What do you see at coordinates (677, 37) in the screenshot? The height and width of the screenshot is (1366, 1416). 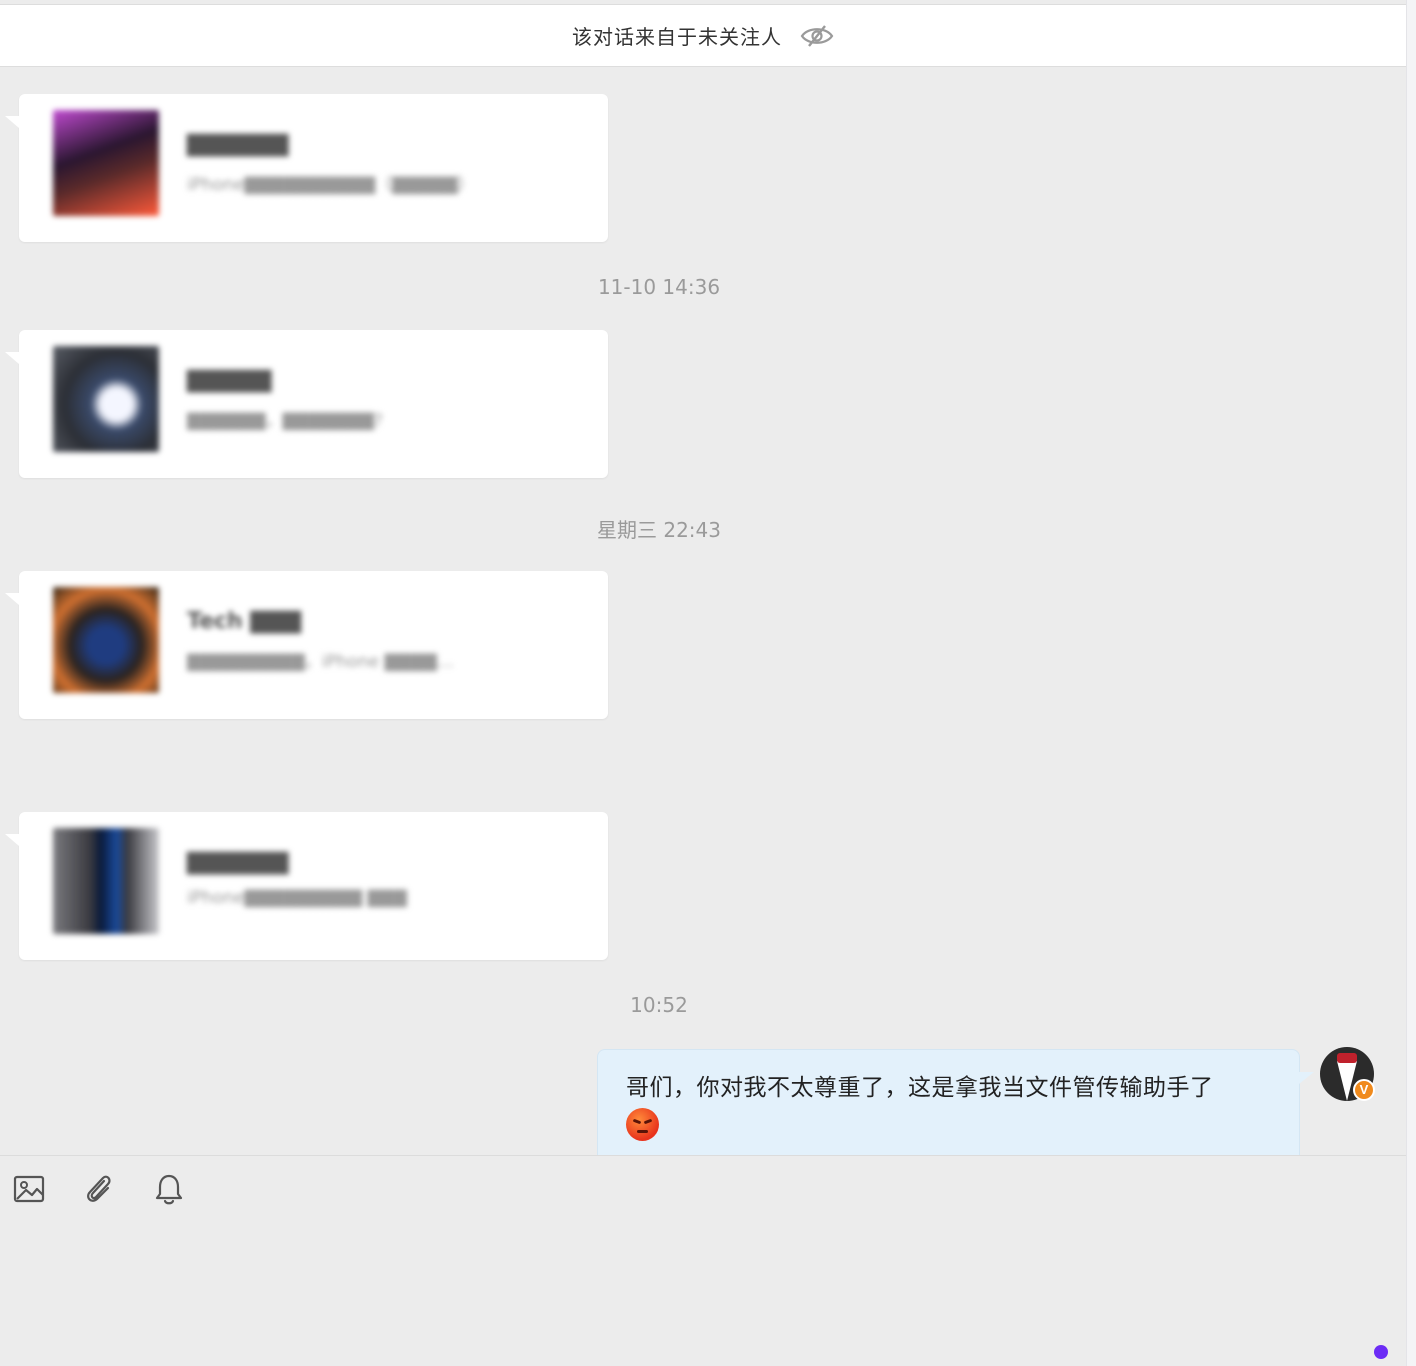 I see `stranger-notice: 该对话来自于未关注人` at bounding box center [677, 37].